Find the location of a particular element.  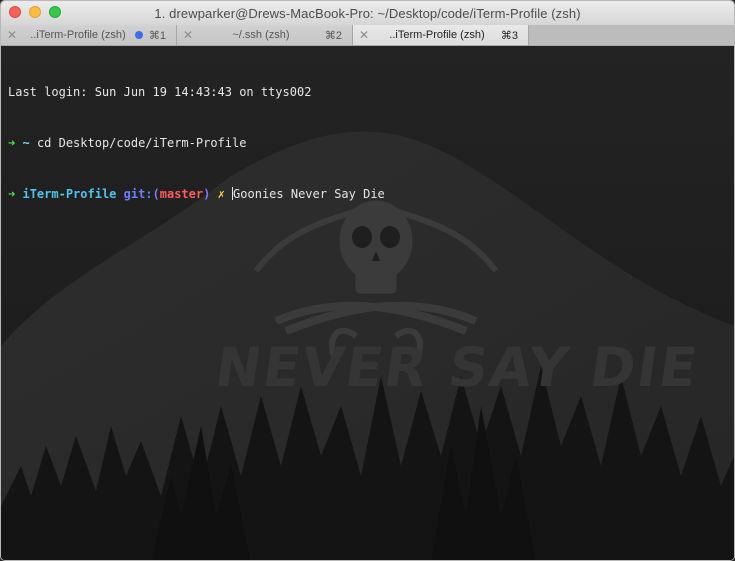

window-controls is located at coordinates (35, 12).